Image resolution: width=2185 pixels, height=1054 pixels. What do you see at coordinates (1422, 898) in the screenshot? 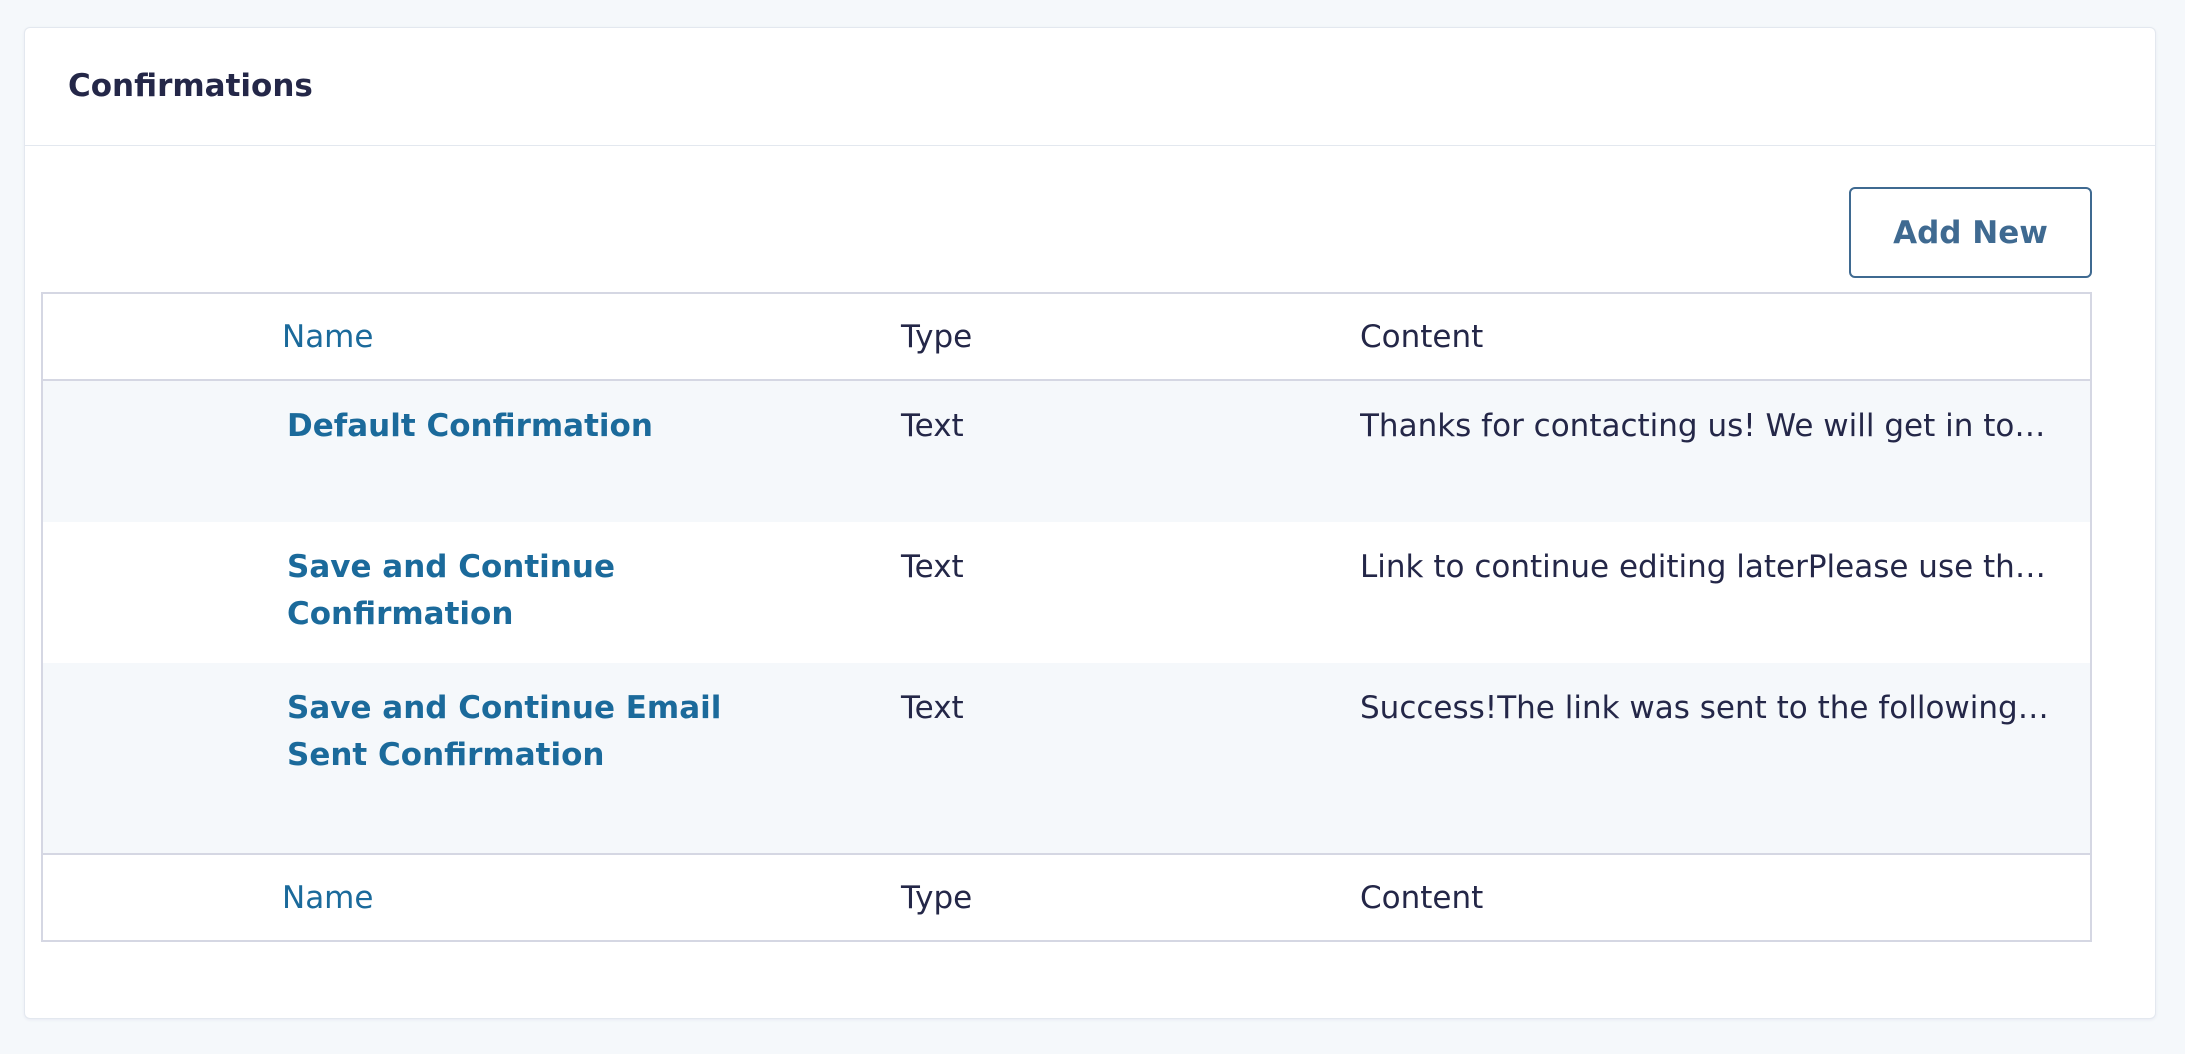
I see `column-footer-content: Content` at bounding box center [1422, 898].